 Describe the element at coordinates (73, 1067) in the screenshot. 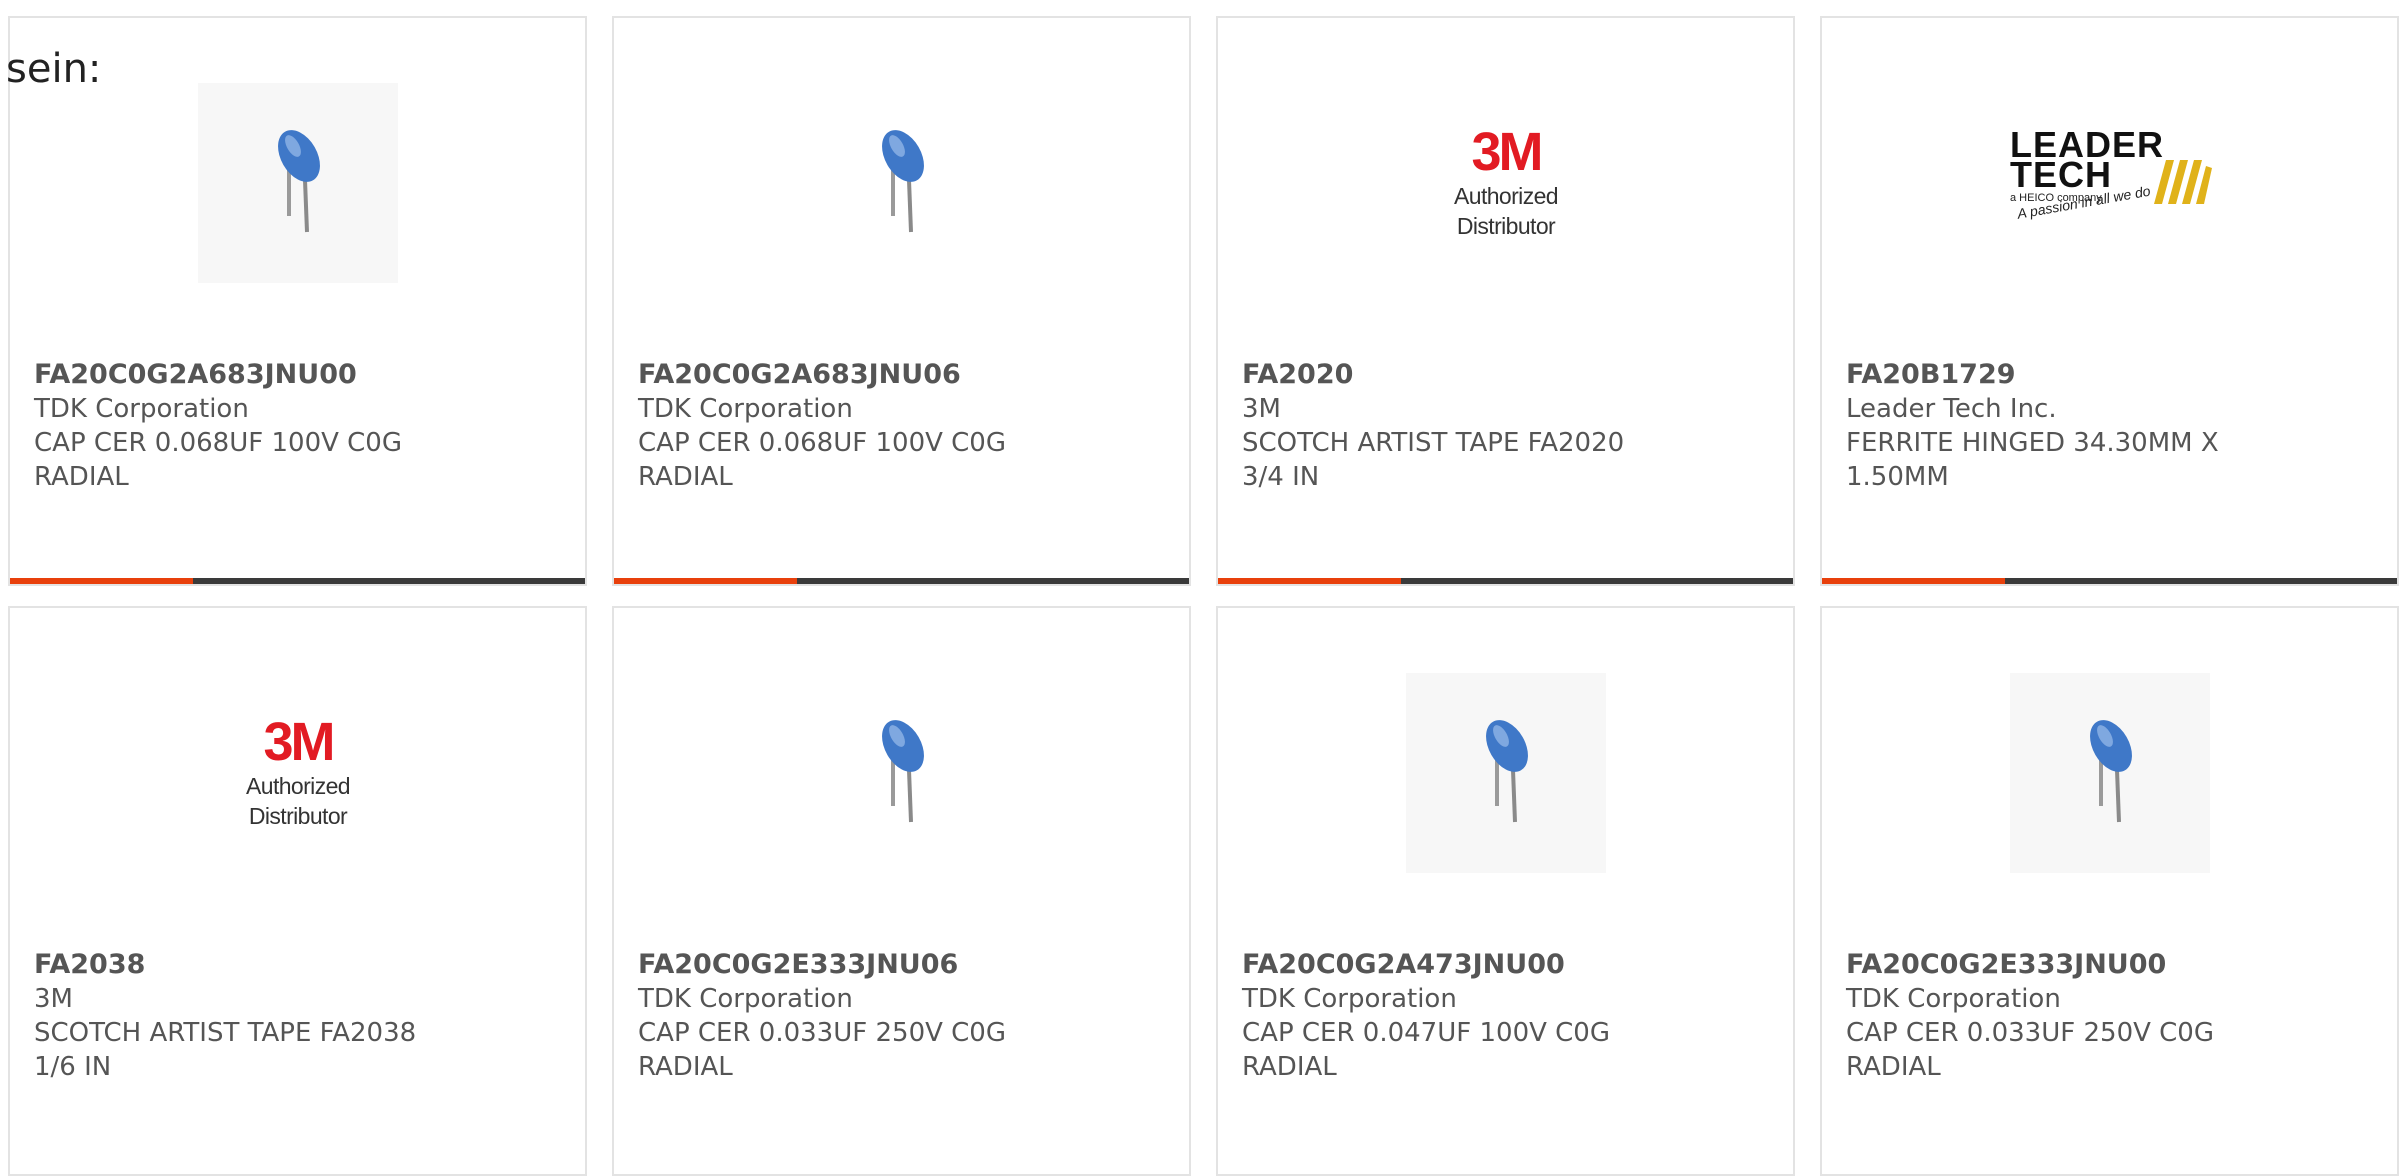

I see `description-line: 1/6 IN` at that location.